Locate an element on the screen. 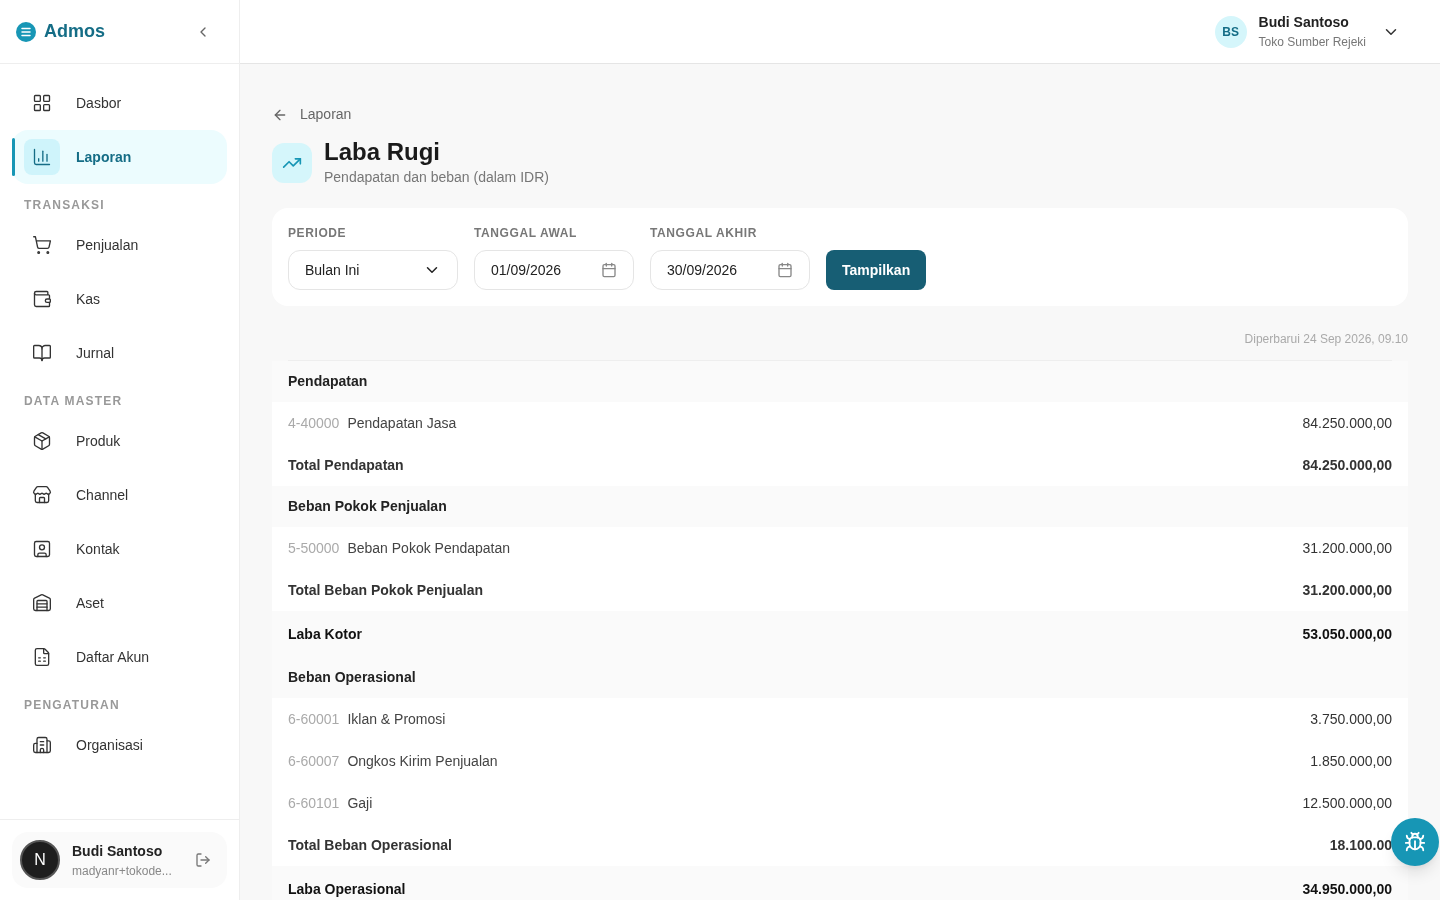 This screenshot has height=900, width=1440. summary-amount: 34.950.000,00 is located at coordinates (1347, 889).